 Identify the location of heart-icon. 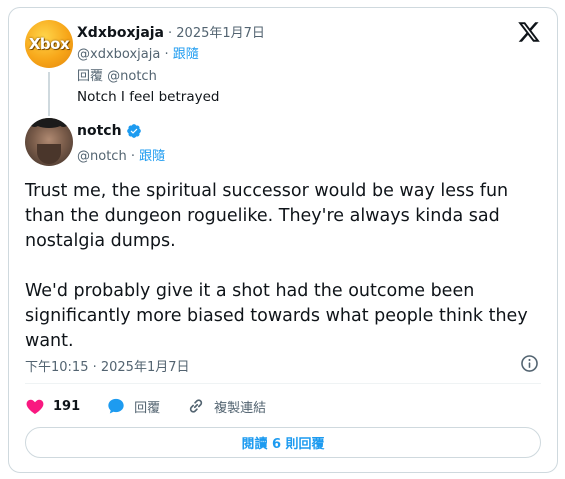
(35, 406).